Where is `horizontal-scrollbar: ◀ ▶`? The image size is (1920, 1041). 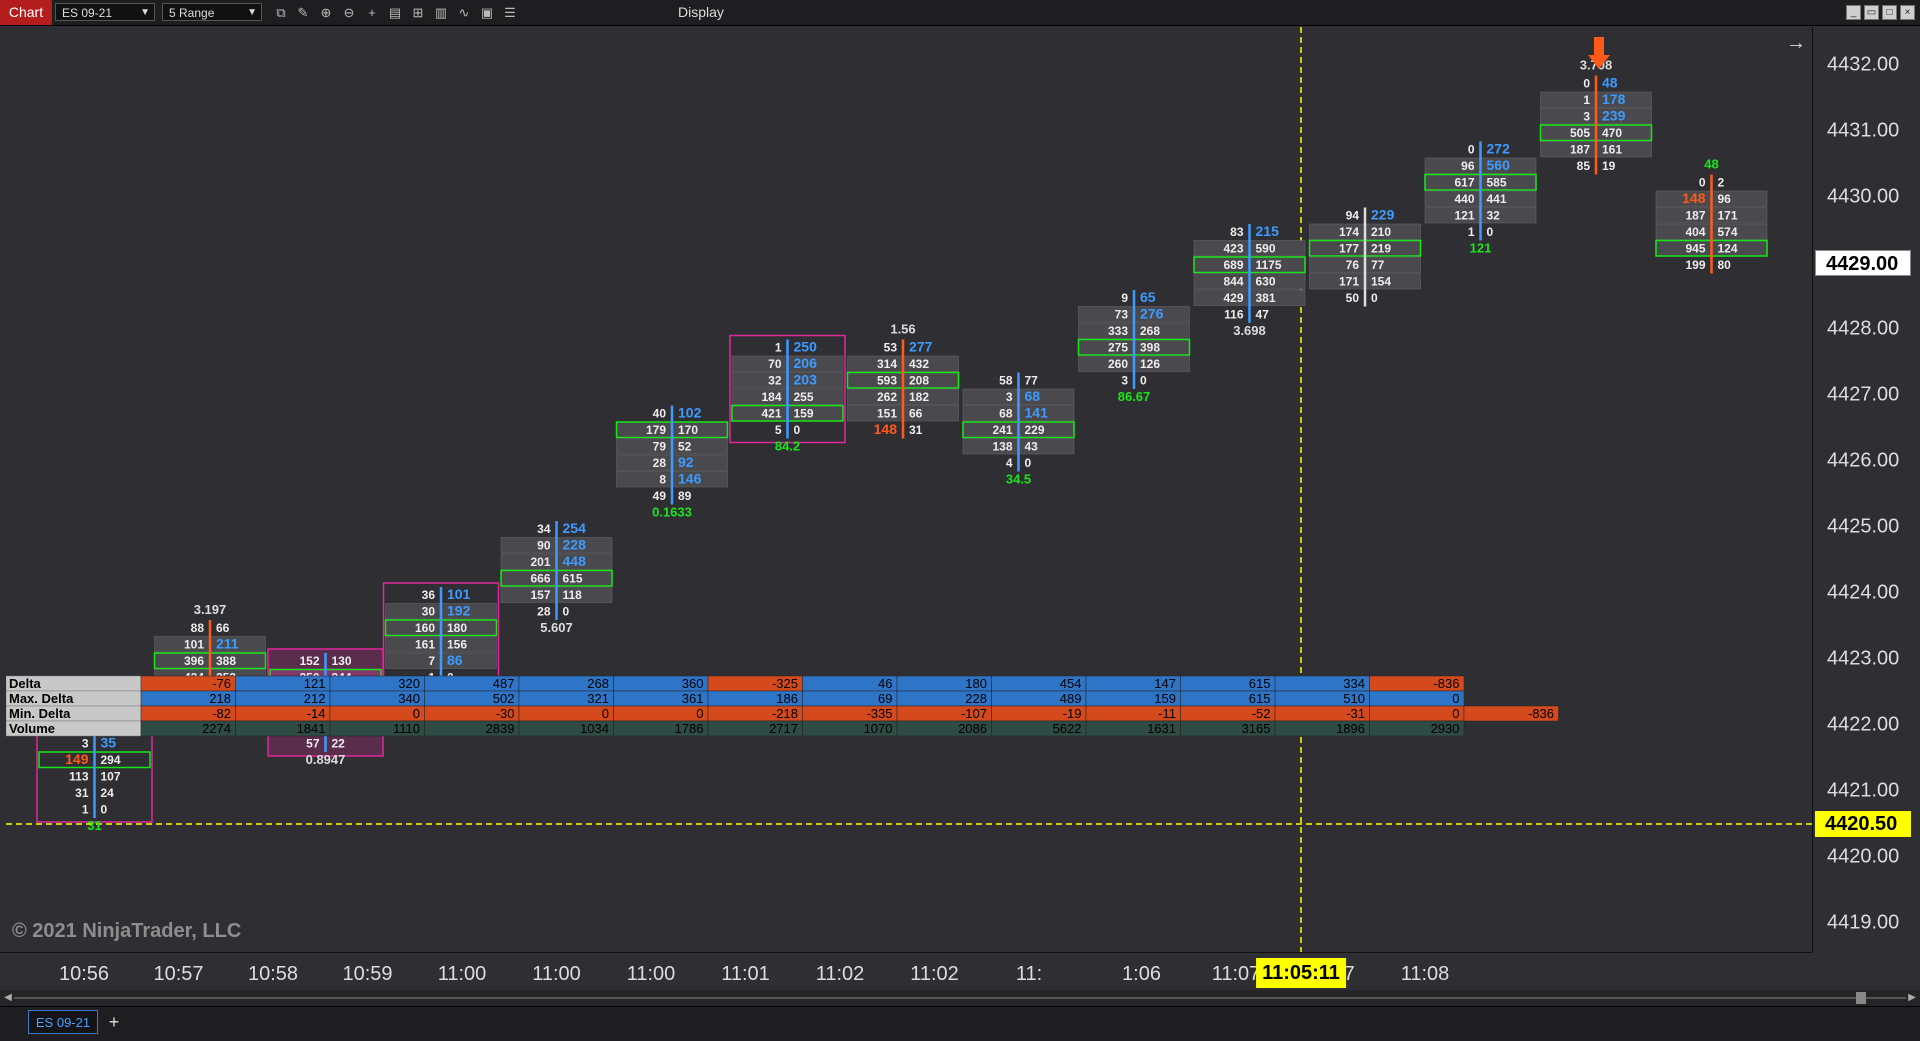 horizontal-scrollbar: ◀ ▶ is located at coordinates (960, 998).